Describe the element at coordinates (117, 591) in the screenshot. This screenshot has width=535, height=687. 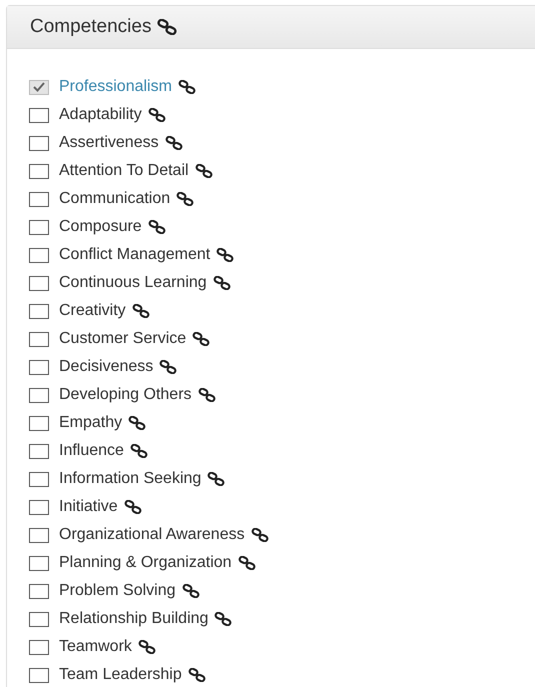
I see `competency-label: Problem Solving` at that location.